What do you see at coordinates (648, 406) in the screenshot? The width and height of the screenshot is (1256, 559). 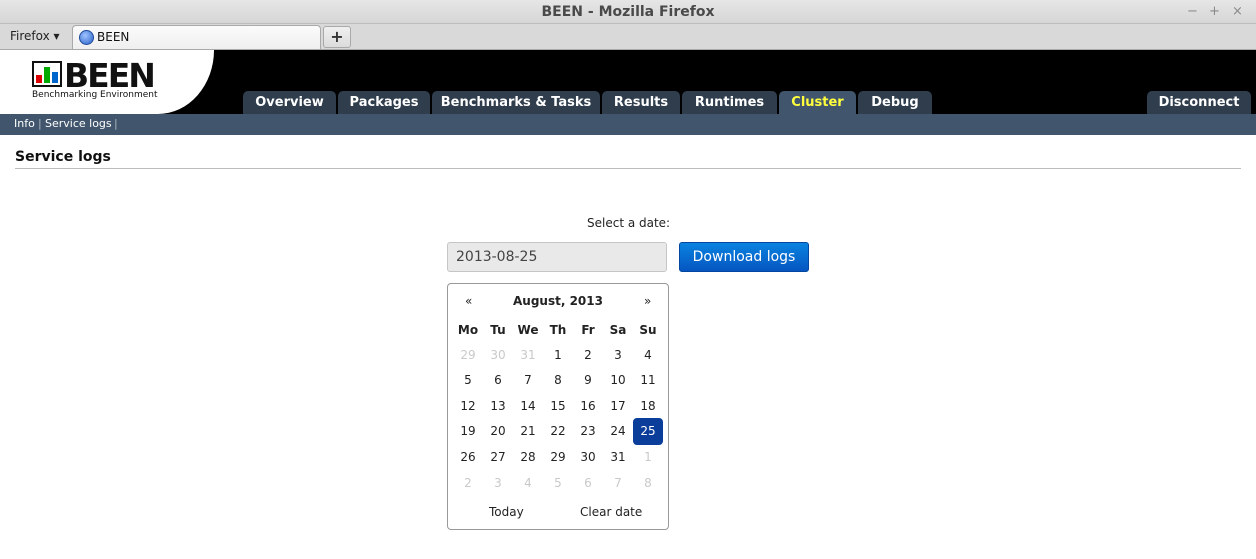 I see `calendar-day: 18` at bounding box center [648, 406].